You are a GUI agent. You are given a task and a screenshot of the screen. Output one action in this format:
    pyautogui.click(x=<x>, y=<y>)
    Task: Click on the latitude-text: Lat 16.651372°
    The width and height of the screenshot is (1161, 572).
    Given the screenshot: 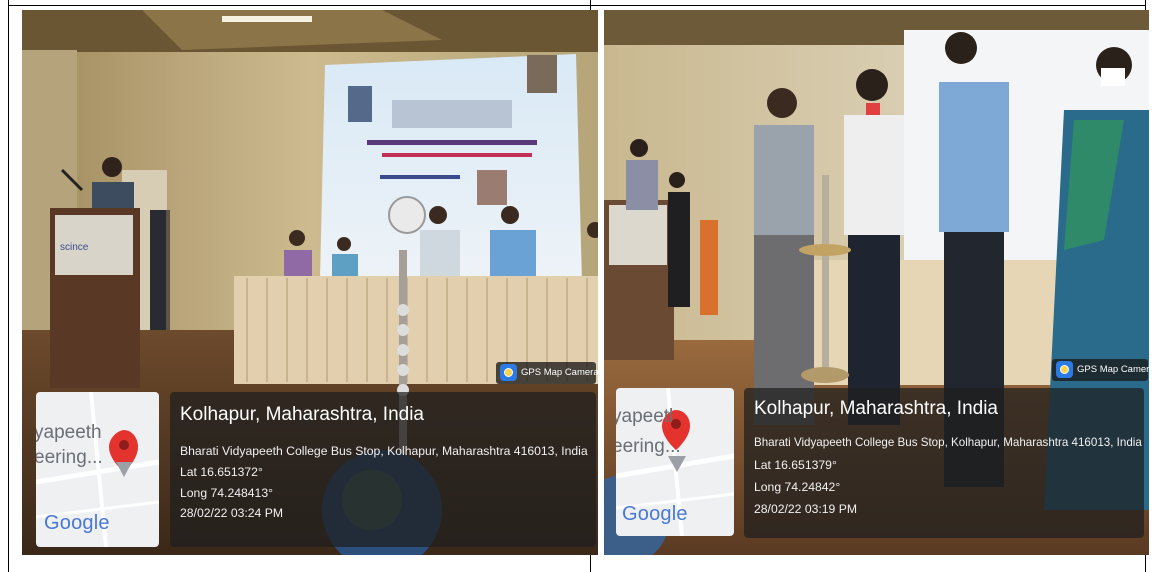 What is the action you would take?
    pyautogui.click(x=221, y=472)
    